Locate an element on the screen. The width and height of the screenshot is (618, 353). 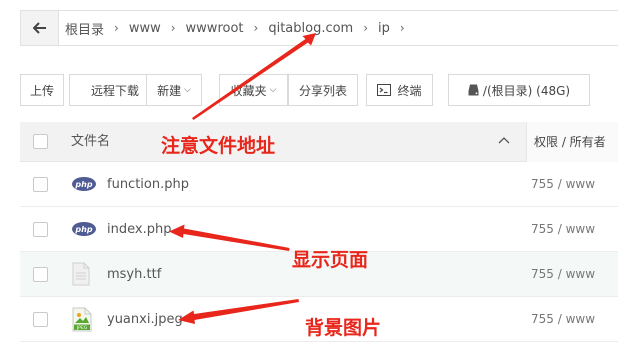
terminal-button: 终端 is located at coordinates (399, 90).